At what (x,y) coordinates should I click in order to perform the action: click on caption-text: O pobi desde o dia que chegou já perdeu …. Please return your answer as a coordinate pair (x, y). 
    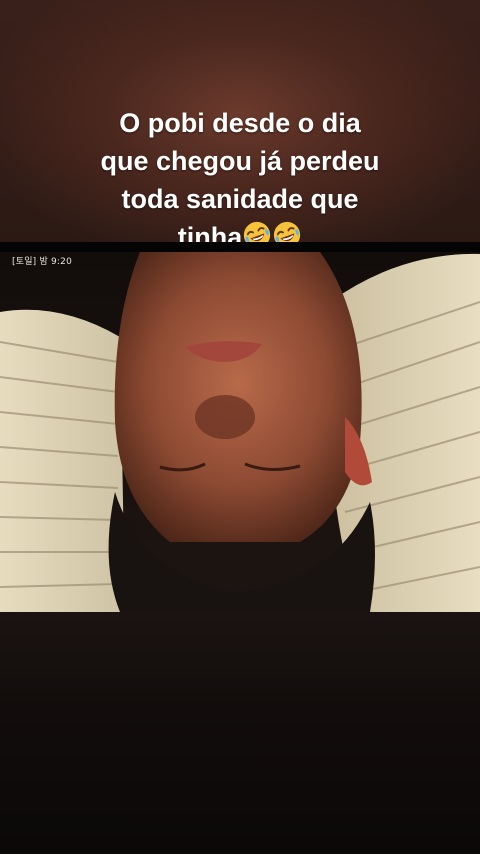
    Looking at the image, I should click on (240, 180).